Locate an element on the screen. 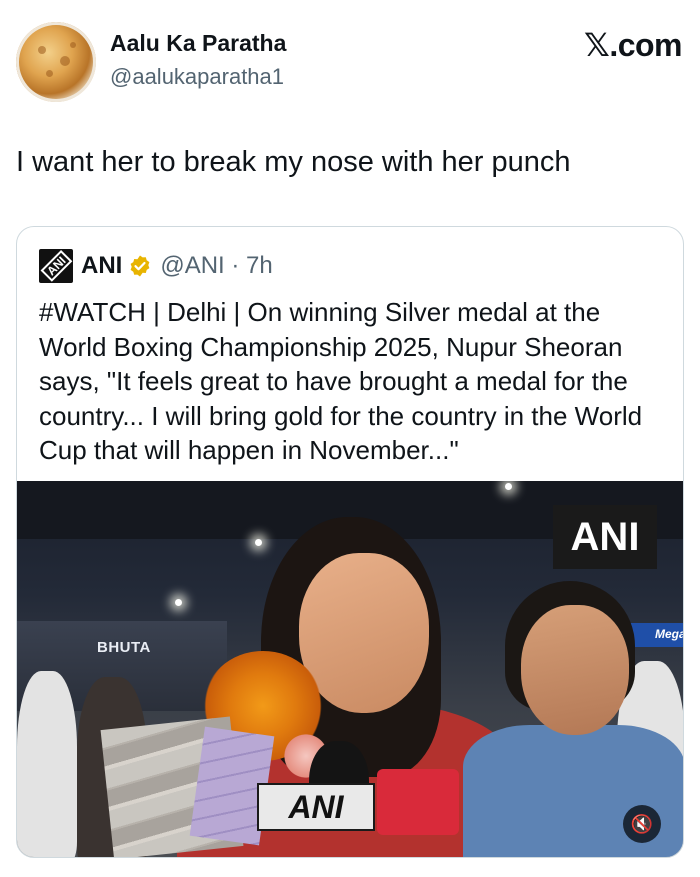 This screenshot has width=700, height=877. quoted-handle-time: @ANI · 7h is located at coordinates (216, 265).